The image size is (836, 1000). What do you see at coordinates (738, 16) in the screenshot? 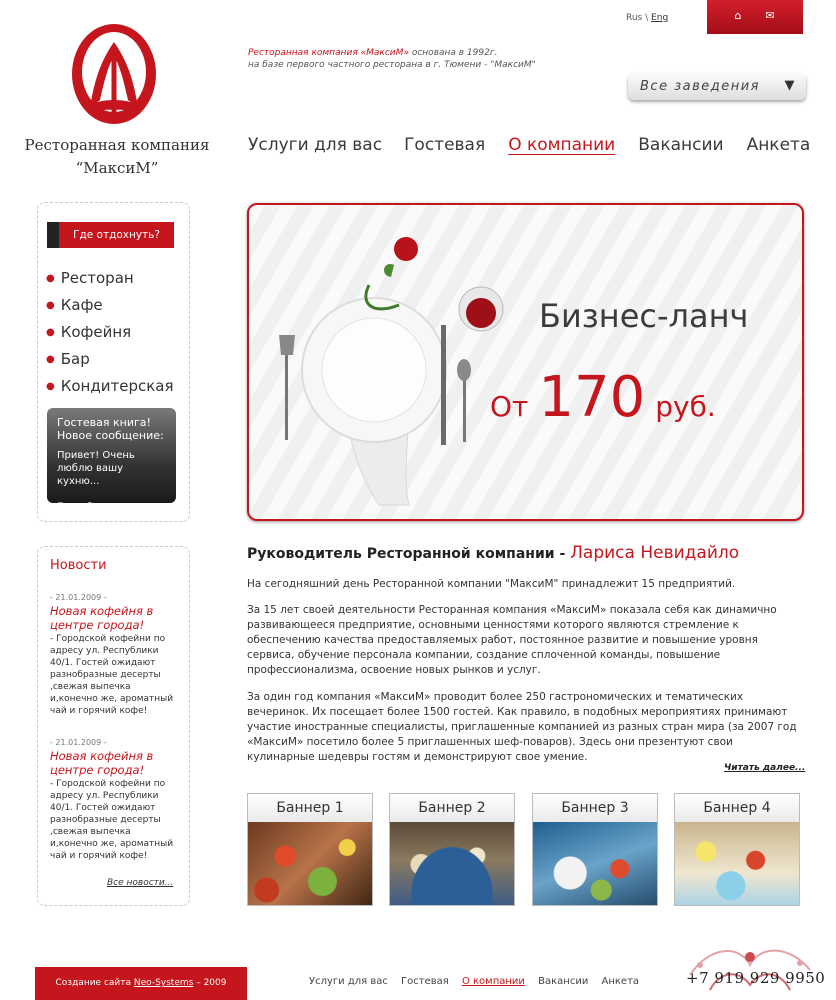
I see `home-icon: ⌂` at bounding box center [738, 16].